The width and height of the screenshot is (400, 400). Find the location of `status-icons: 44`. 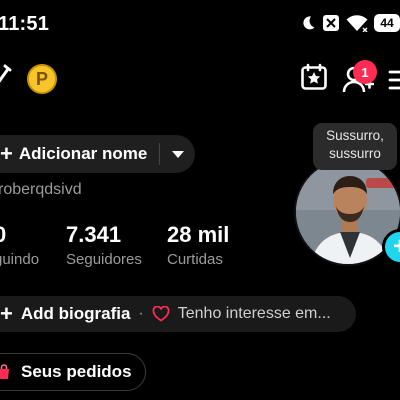

status-icons: 44 is located at coordinates (350, 23).